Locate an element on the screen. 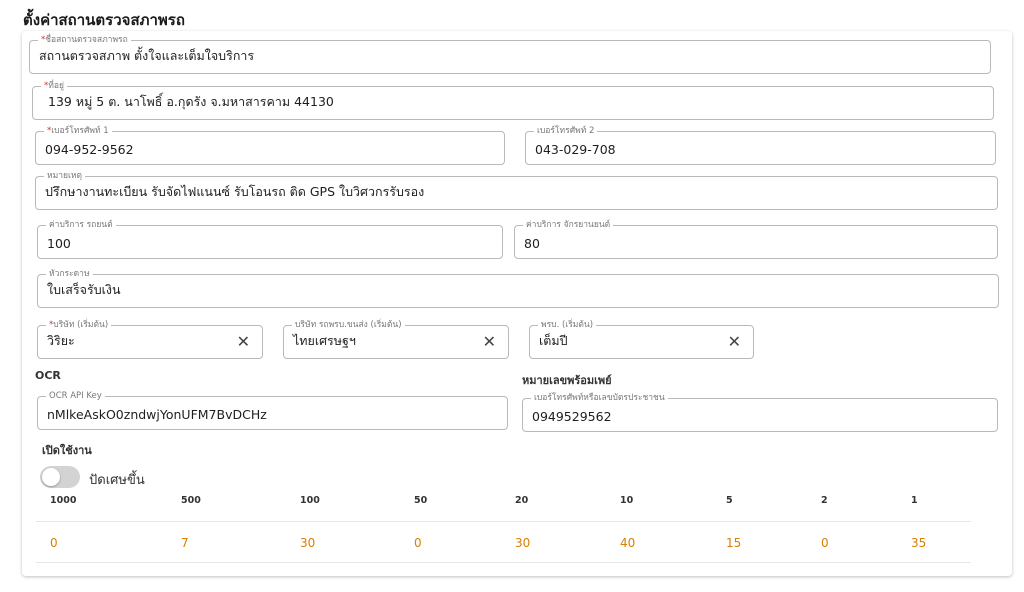 This screenshot has height=592, width=1024. ocr-key-label: OCR API Key is located at coordinates (75, 396).